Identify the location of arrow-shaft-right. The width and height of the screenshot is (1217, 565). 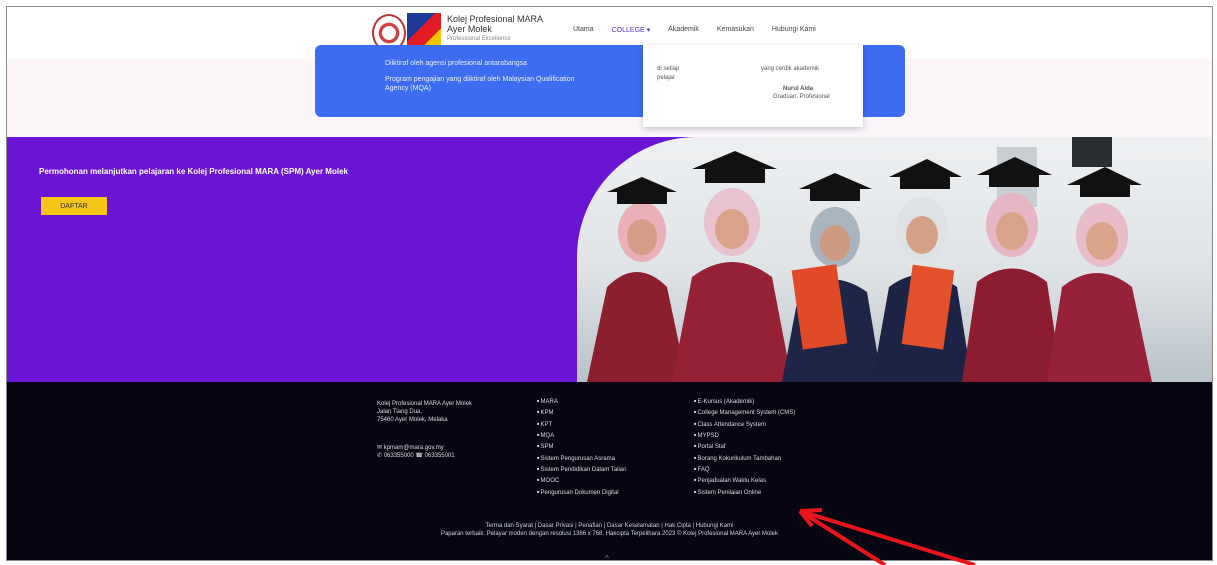
(887, 537).